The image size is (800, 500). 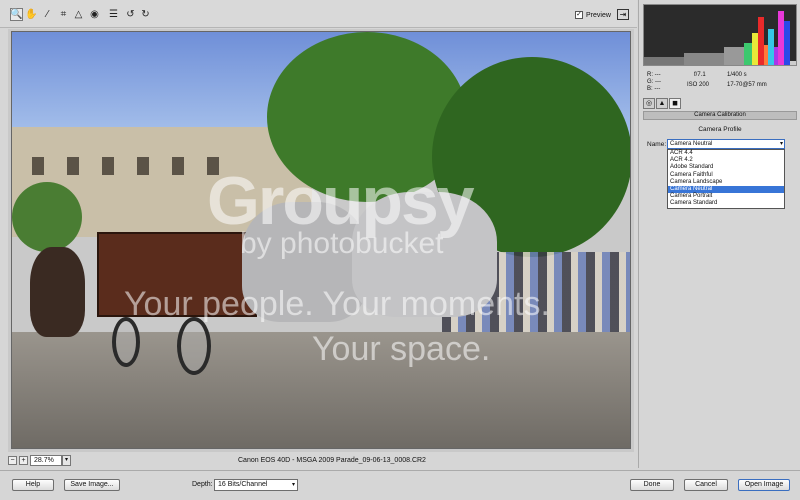 I want to click on watermark-tagline: Your people. Your moments., so click(x=337, y=304).